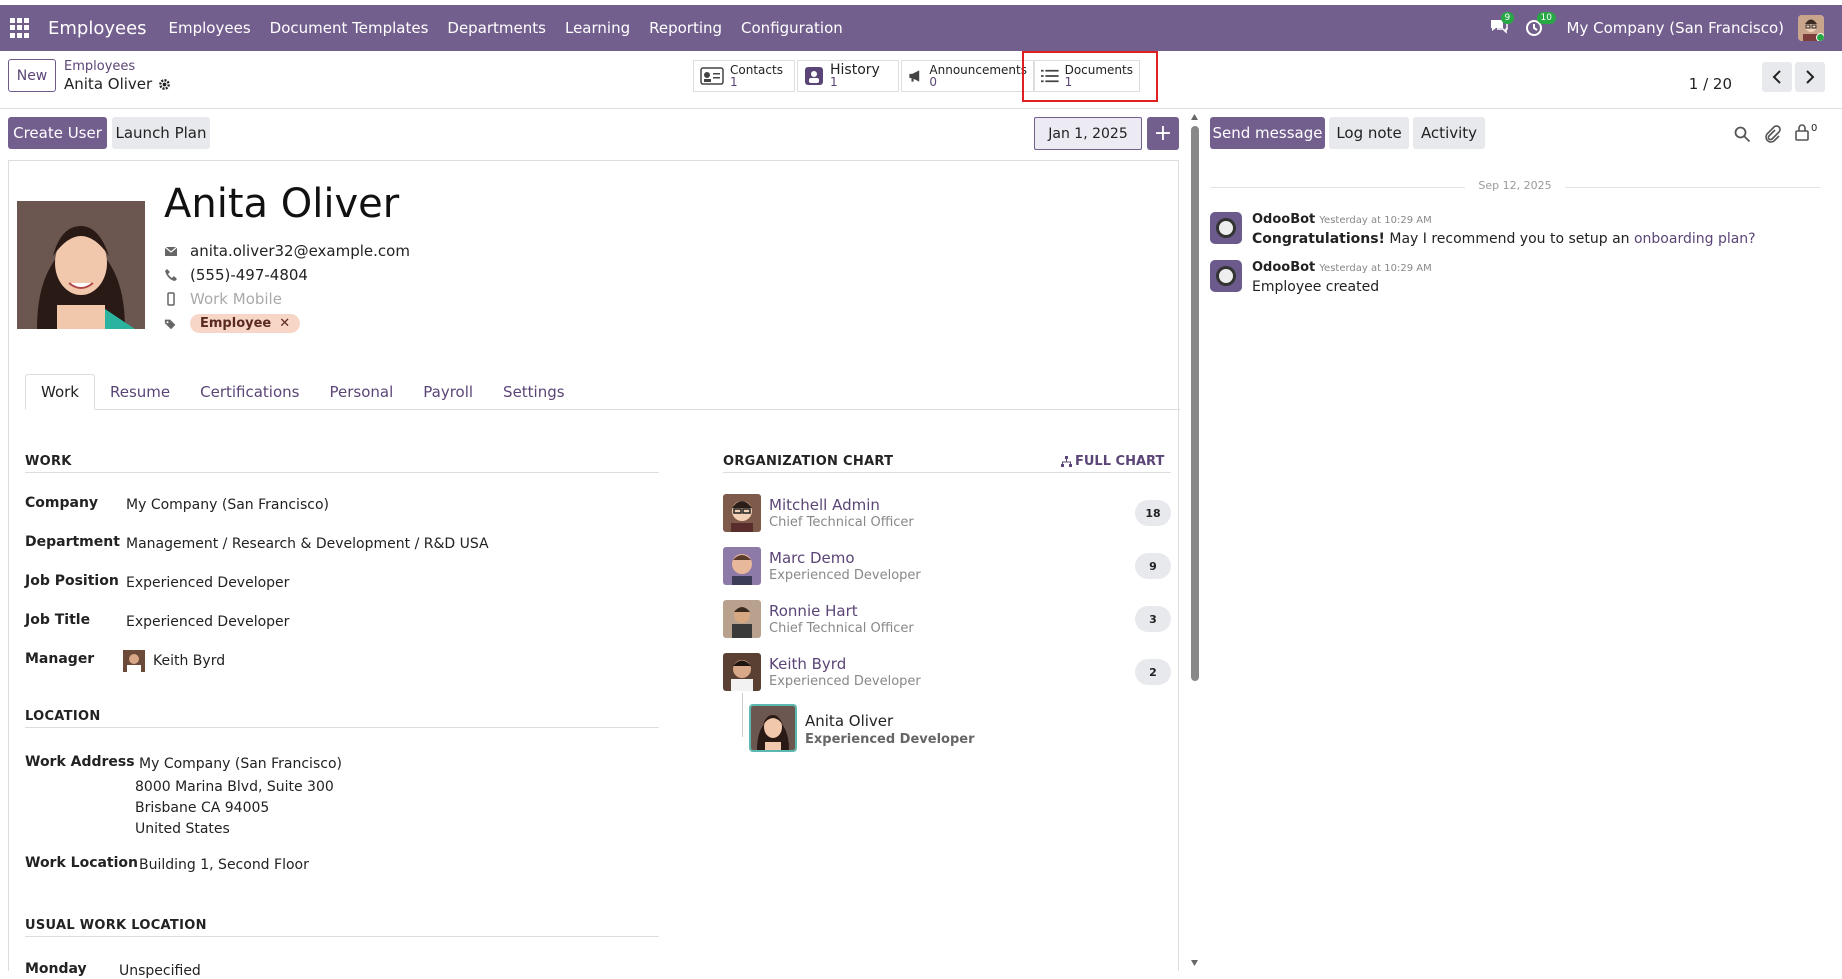  Describe the element at coordinates (1267, 133) in the screenshot. I see `send-message-button: Send message` at that location.